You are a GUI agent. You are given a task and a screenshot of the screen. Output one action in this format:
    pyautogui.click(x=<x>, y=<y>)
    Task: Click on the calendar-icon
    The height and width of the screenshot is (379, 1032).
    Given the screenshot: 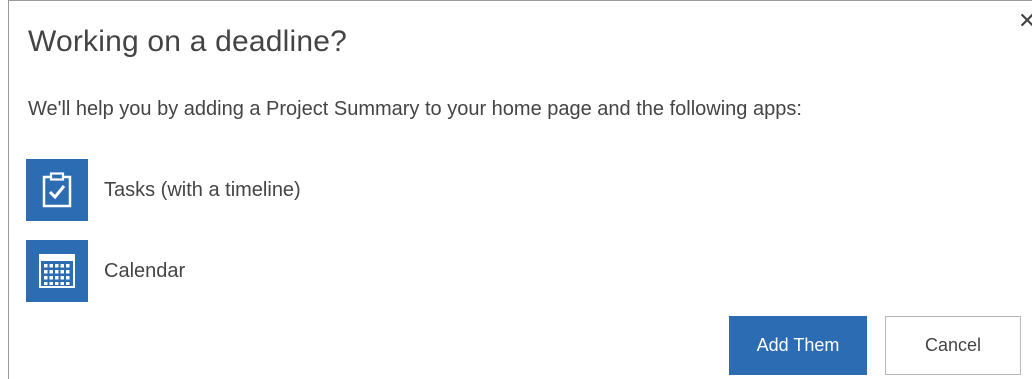 What is the action you would take?
    pyautogui.click(x=57, y=271)
    